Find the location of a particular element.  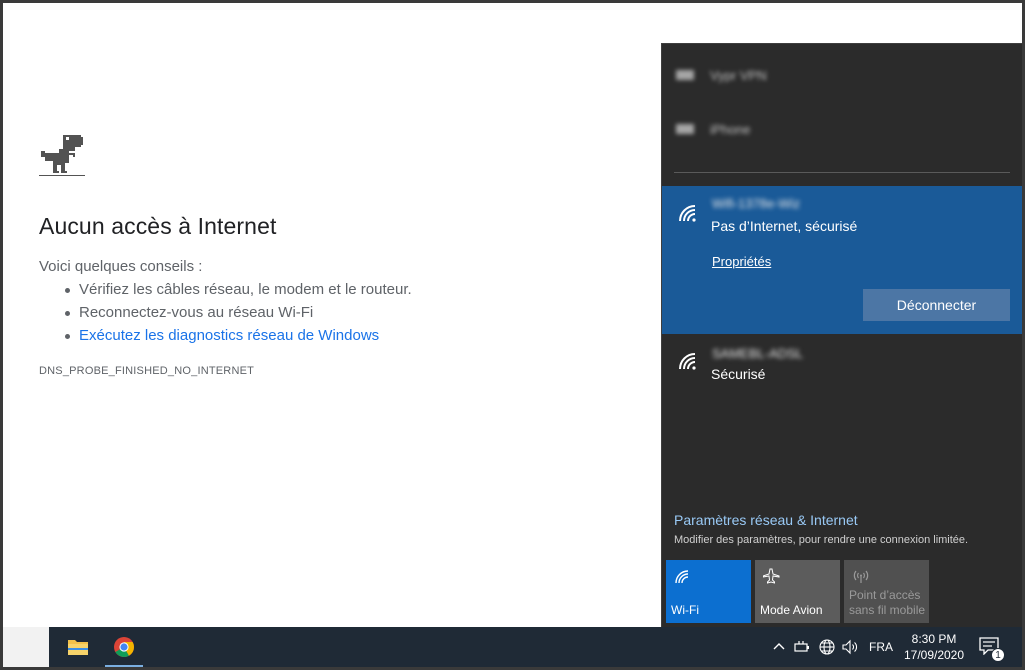

wifi-toggle-tile: Wi-Fi is located at coordinates (708, 591).